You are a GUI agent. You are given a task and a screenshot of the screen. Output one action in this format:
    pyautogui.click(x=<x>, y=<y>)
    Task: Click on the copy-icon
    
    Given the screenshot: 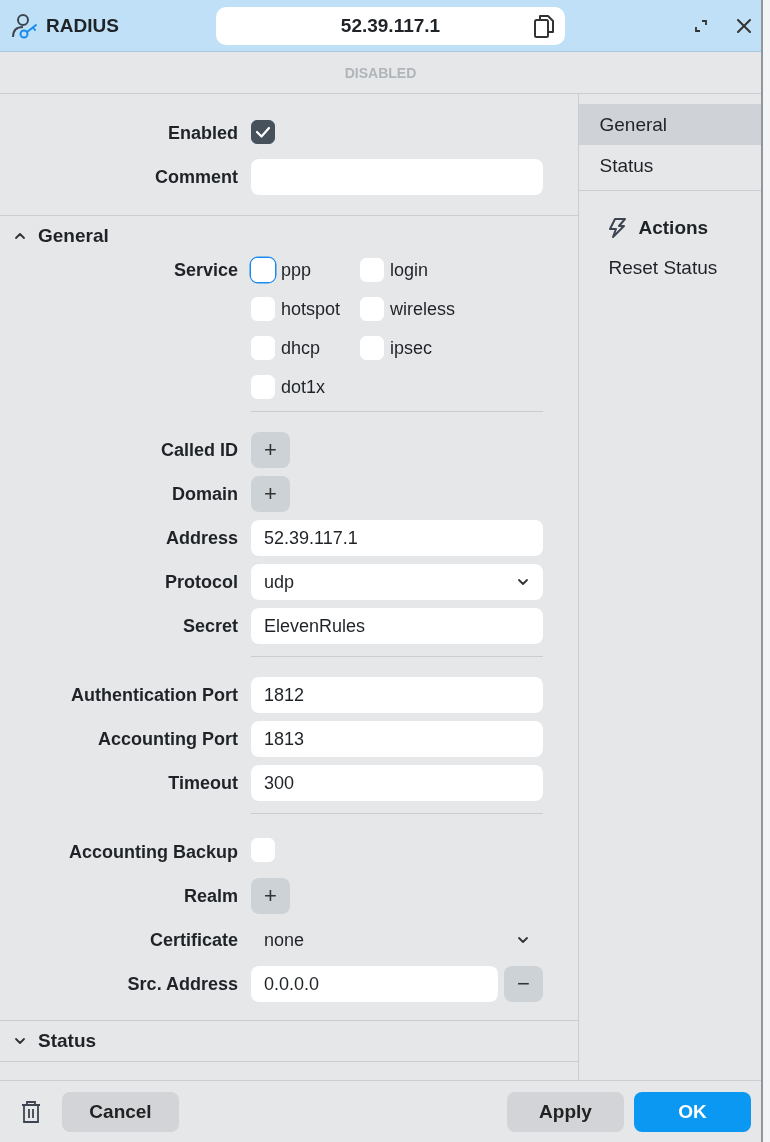 What is the action you would take?
    pyautogui.click(x=544, y=26)
    